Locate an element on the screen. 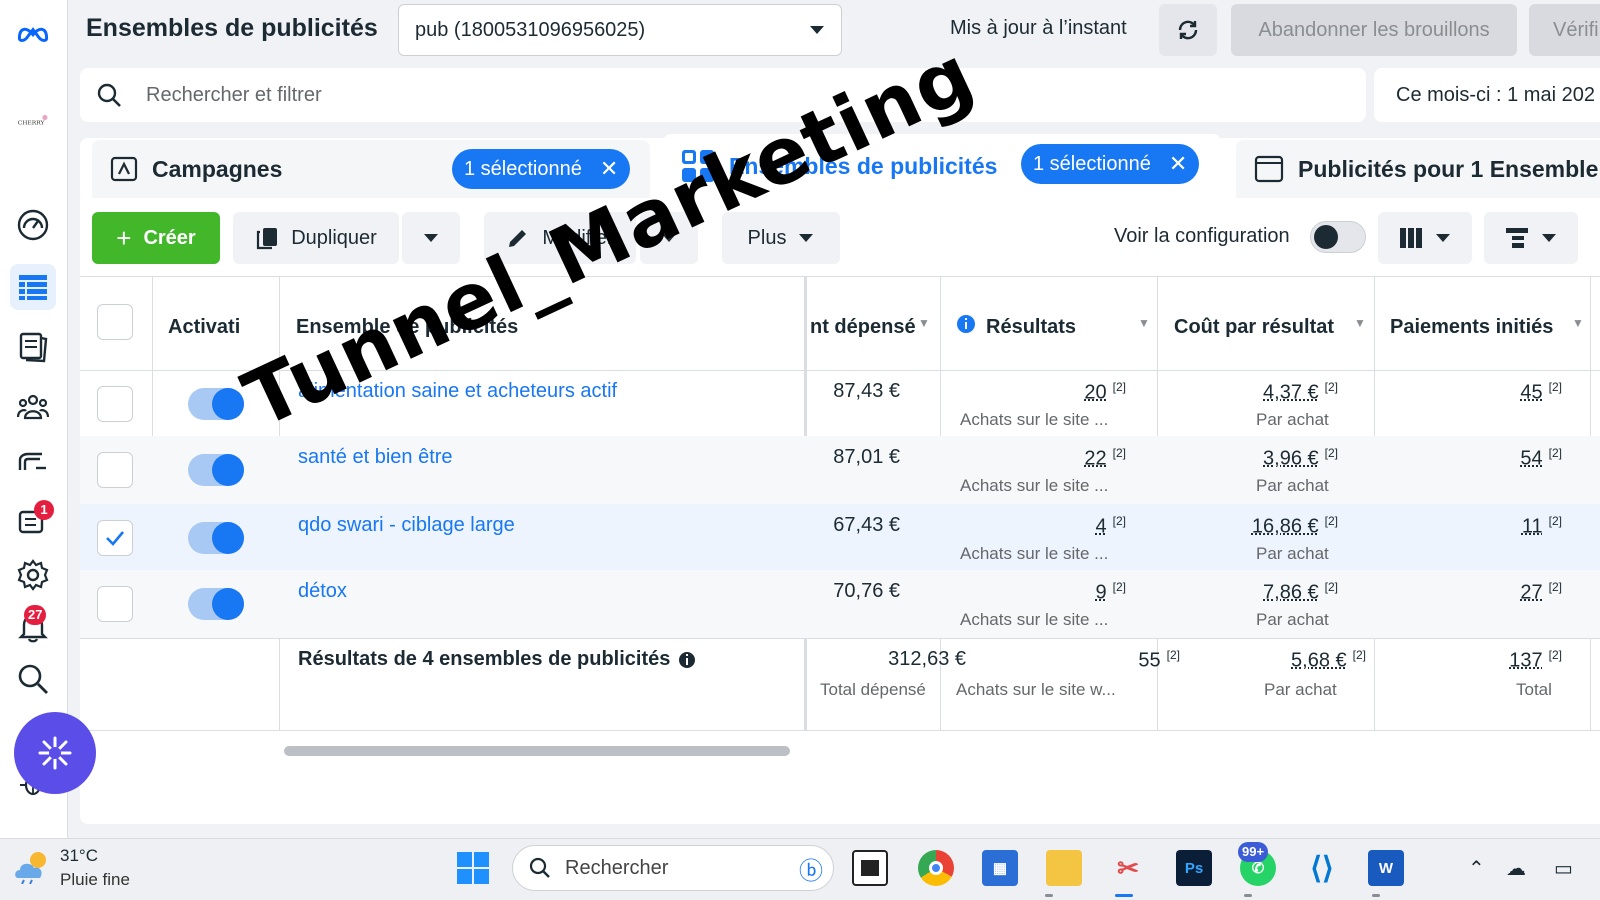  cost-per-result-value: 4,37 € [2] is located at coordinates (1300, 392).